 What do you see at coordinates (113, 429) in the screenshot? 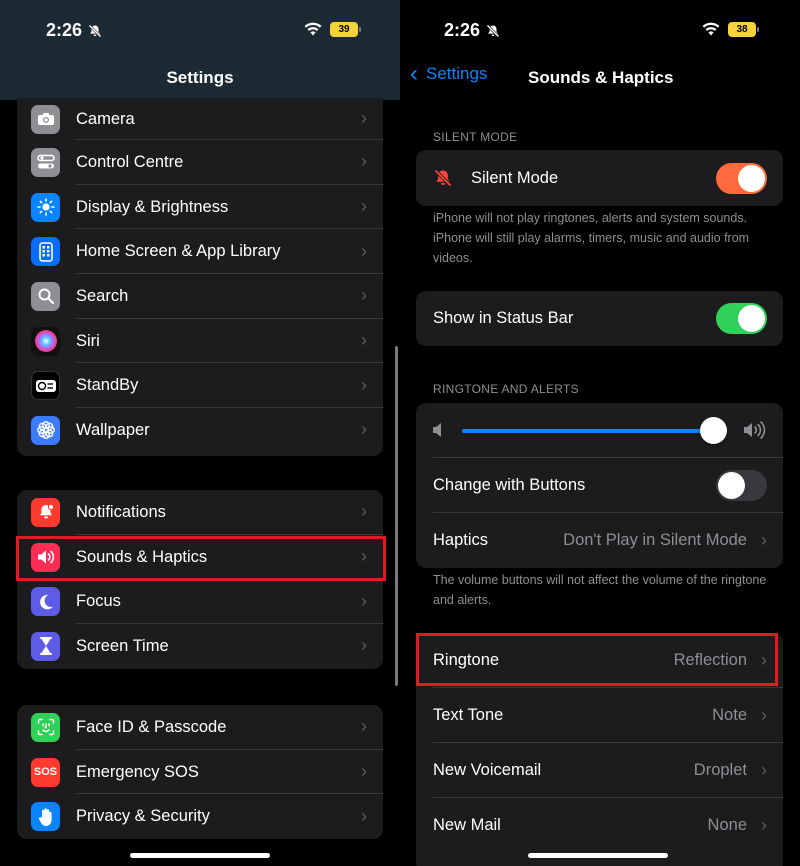
I see `settings-row-label: Wallpaper` at bounding box center [113, 429].